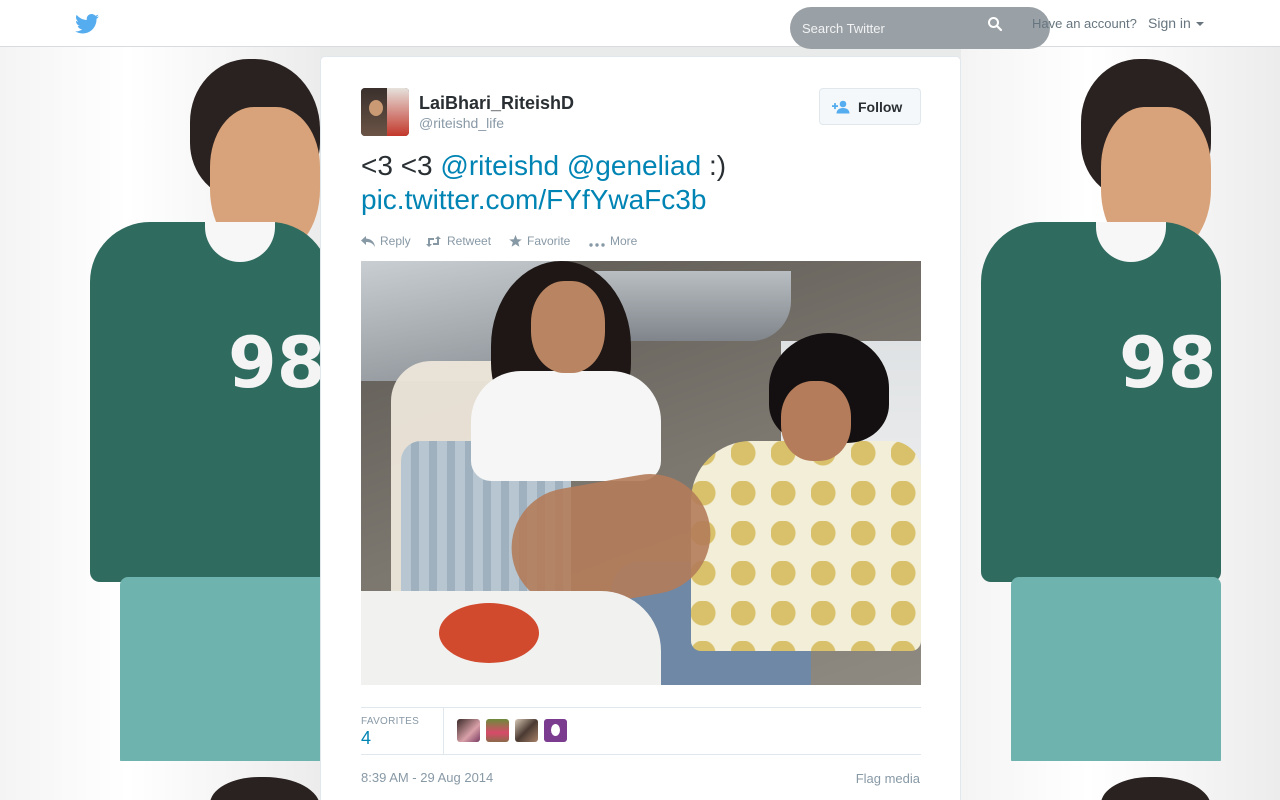 This screenshot has width=1280, height=800. What do you see at coordinates (496, 103) in the screenshot?
I see `account-fullname: LaiBhari_RiteishD` at bounding box center [496, 103].